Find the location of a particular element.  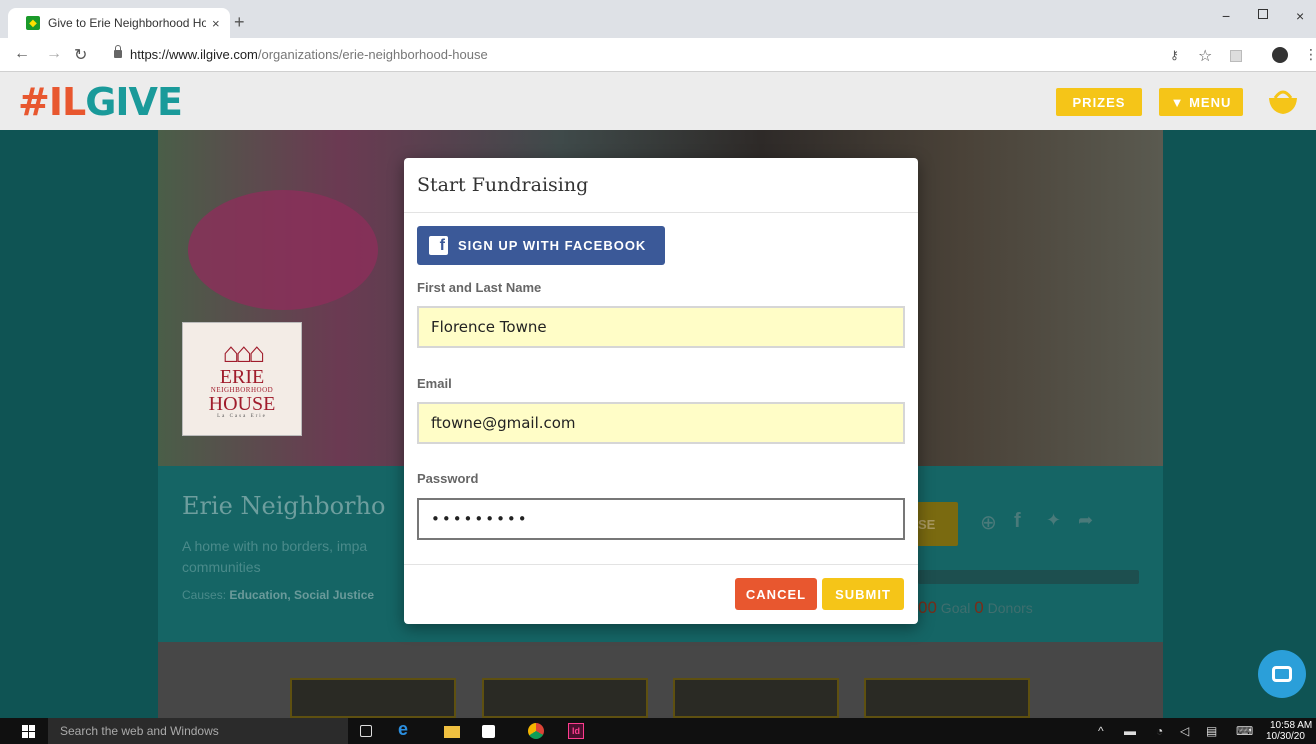

clock-time: 10:58 AM is located at coordinates (1291, 725).